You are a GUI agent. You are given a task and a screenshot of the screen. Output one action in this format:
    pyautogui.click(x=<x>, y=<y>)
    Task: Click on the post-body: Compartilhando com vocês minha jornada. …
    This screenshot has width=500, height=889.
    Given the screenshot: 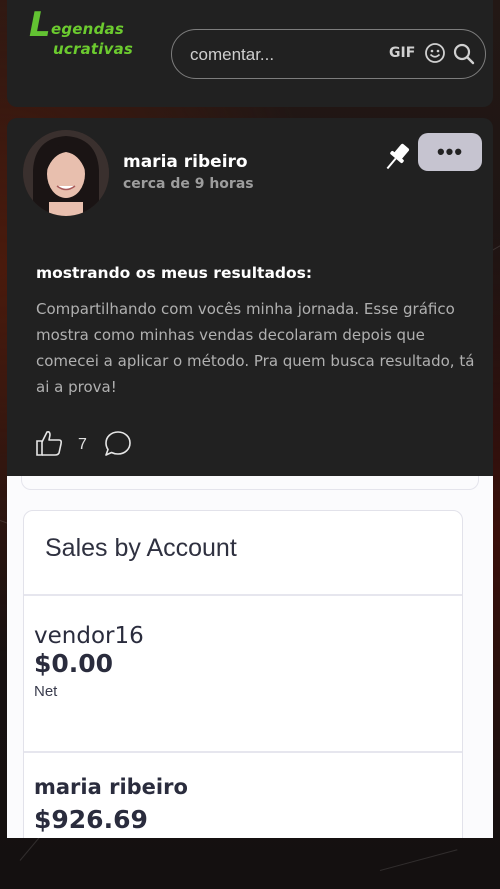 What is the action you would take?
    pyautogui.click(x=255, y=348)
    